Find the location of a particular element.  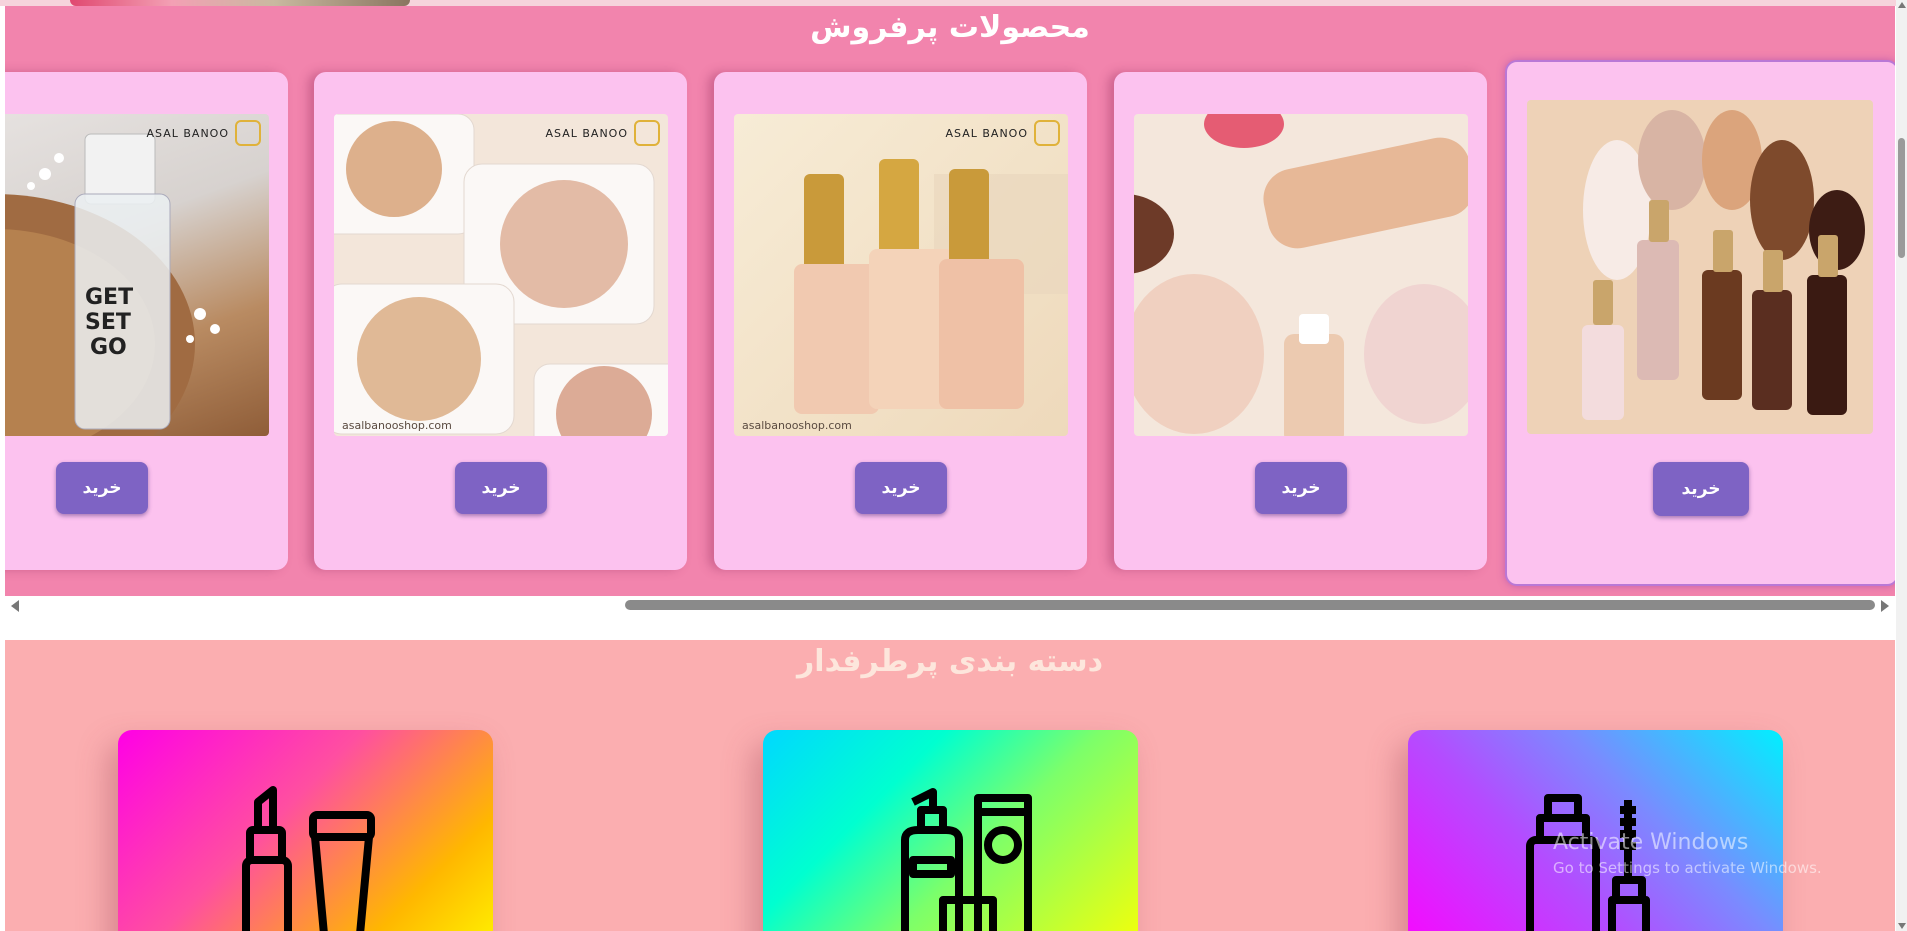

scroll-left-arrow-icon is located at coordinates (15, 606).